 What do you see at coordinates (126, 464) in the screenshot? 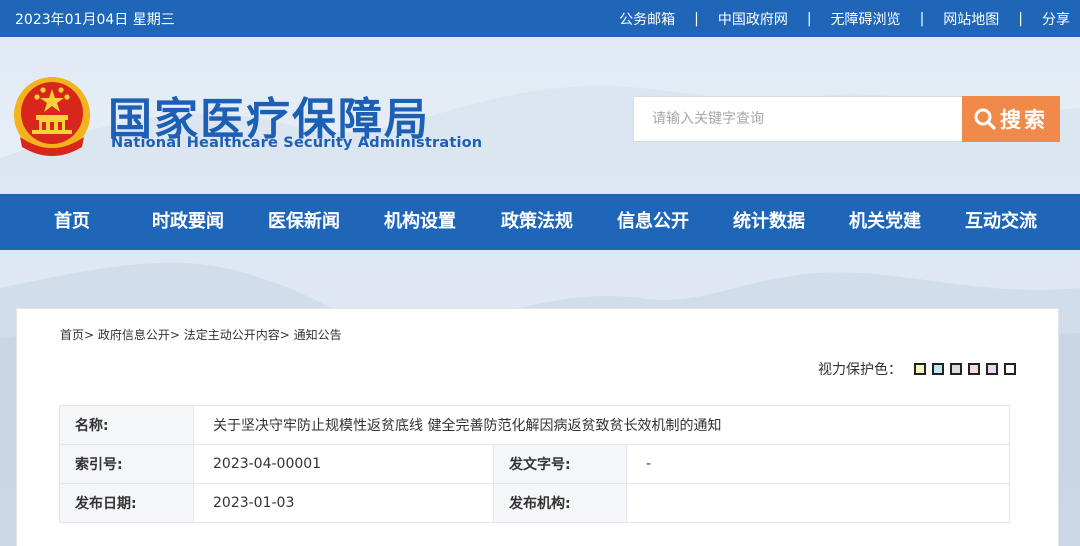
I see `index-label: 索引号:` at bounding box center [126, 464].